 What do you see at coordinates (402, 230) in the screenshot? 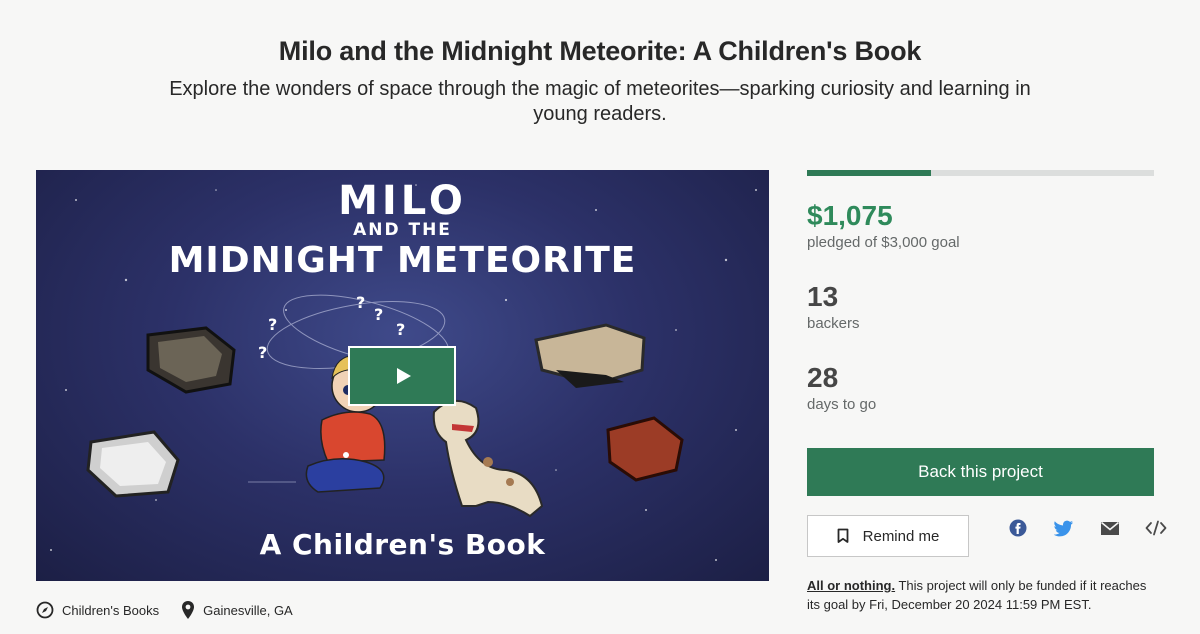
I see `cover-title-line2: AND THE` at bounding box center [402, 230].